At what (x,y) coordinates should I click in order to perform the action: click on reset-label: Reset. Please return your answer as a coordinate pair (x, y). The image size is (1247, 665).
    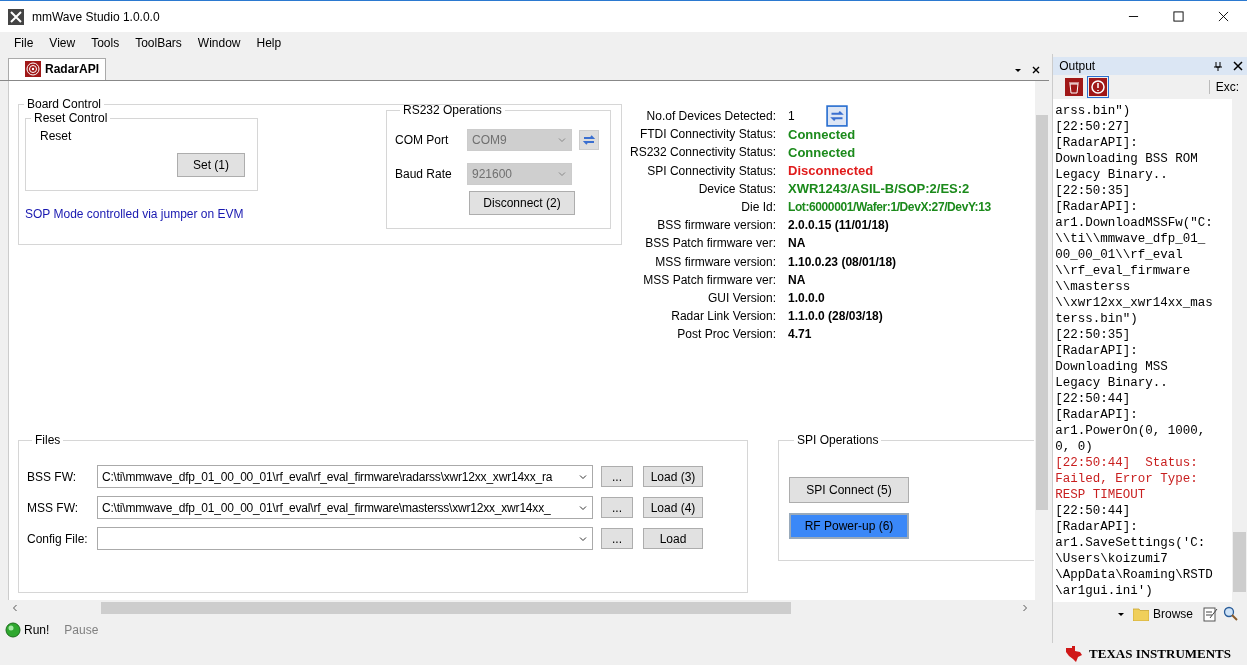
    Looking at the image, I should click on (56, 136).